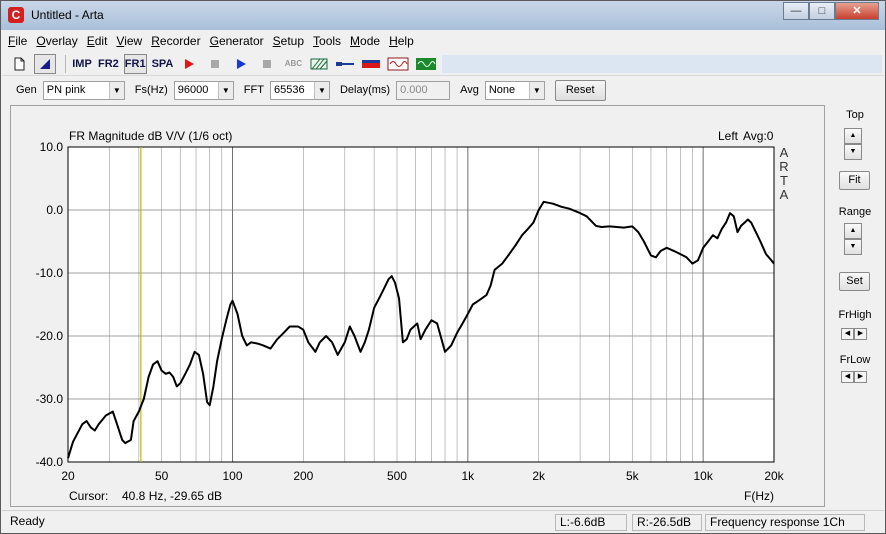  I want to click on menu-overlay: Overlay, so click(56, 41).